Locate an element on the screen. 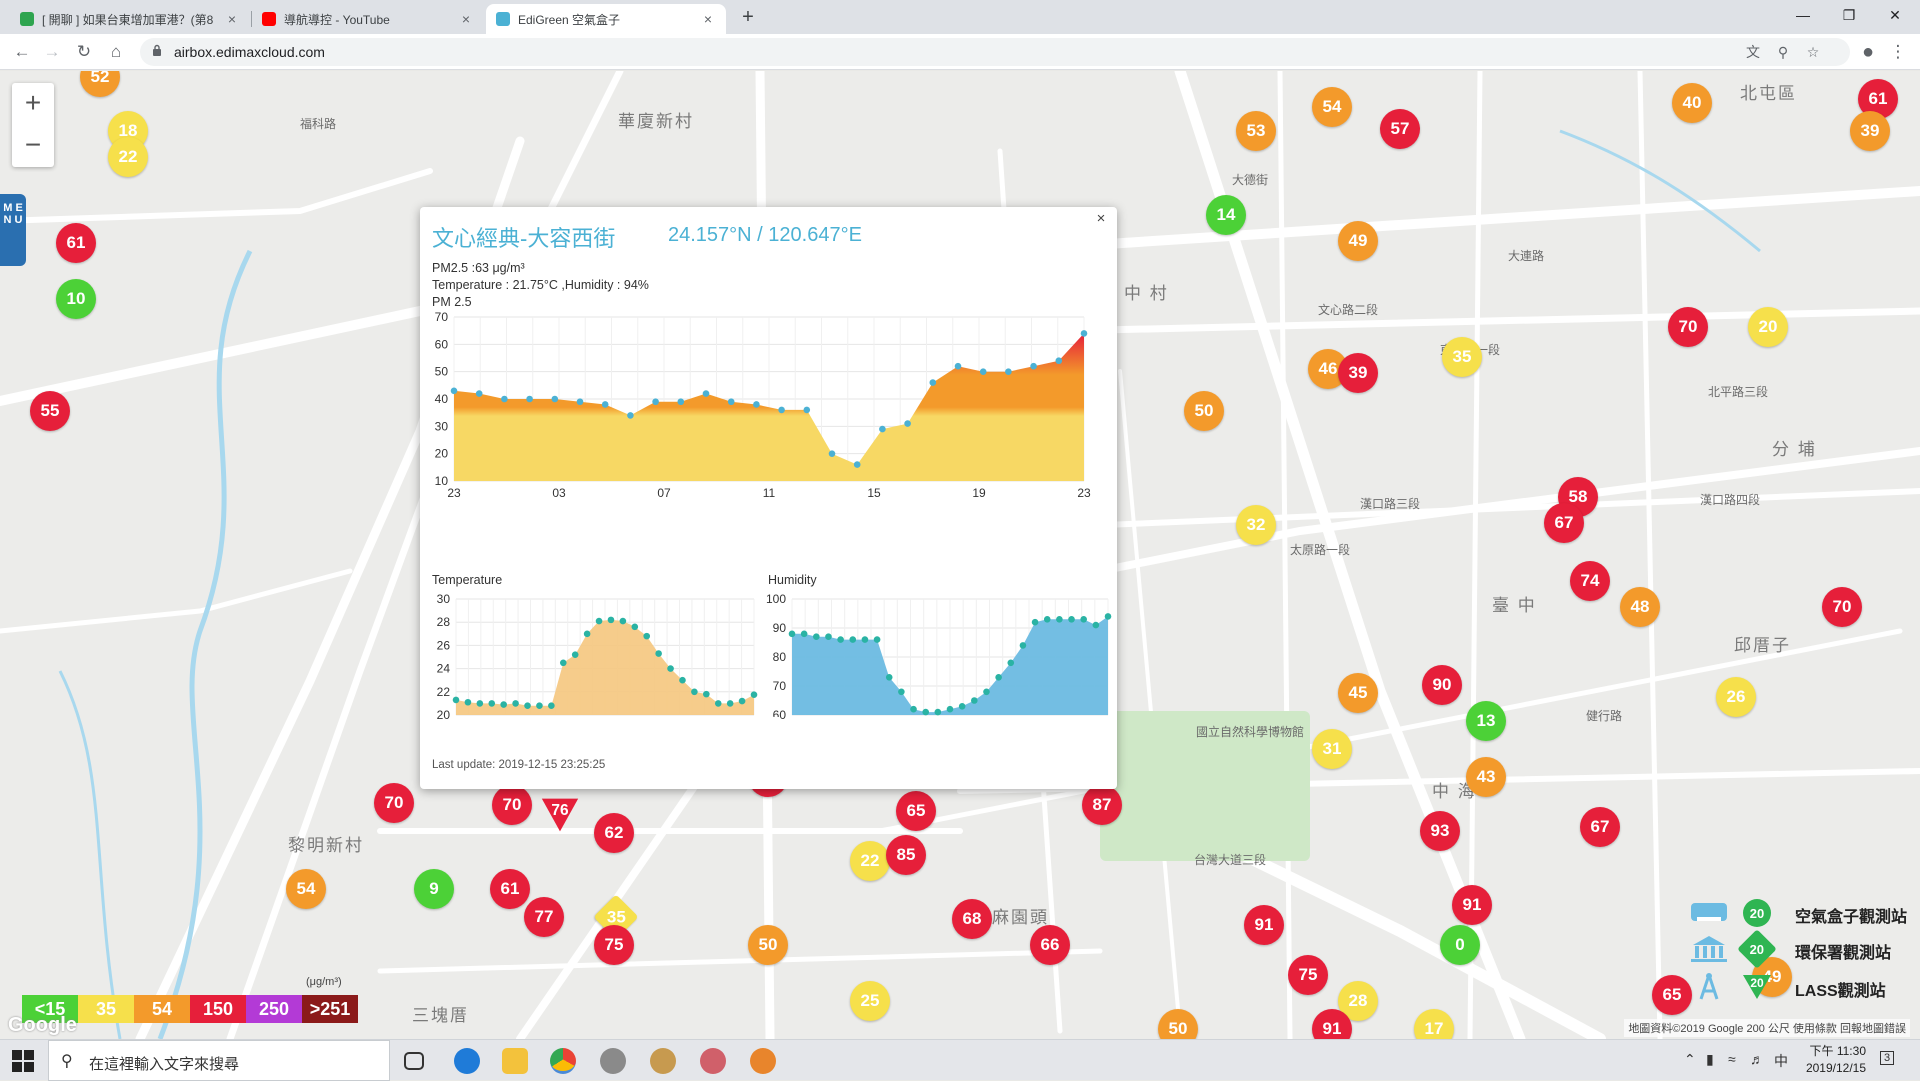 The height and width of the screenshot is (1081, 1920). translate-icon: 文 is located at coordinates (1753, 52).